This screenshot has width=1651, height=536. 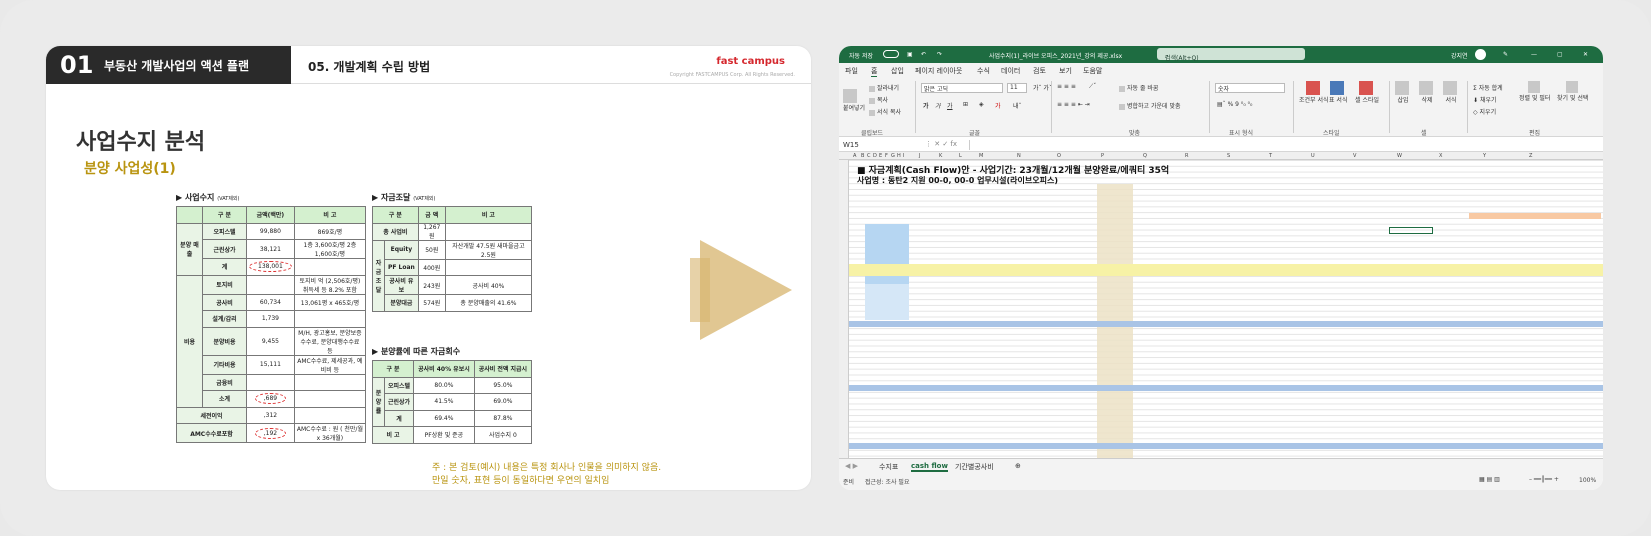 I want to click on chapter-title: 부동산 개발사업의 액션 플랜, so click(x=177, y=65).